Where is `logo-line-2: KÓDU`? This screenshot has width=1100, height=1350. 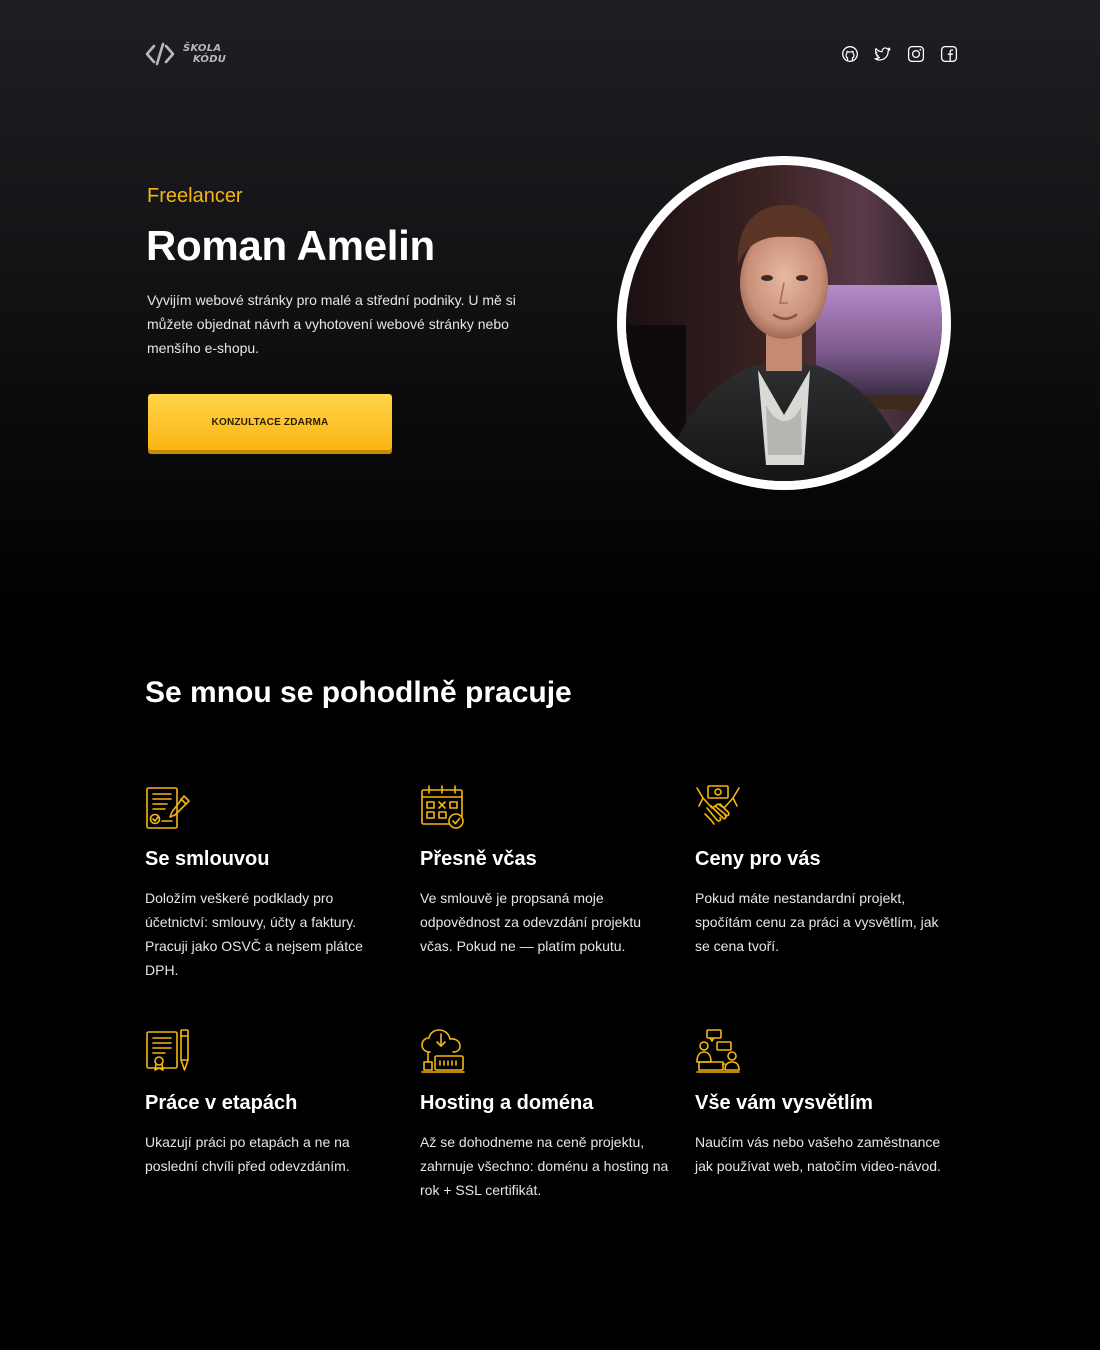
logo-line-2: KÓDU is located at coordinates (210, 59).